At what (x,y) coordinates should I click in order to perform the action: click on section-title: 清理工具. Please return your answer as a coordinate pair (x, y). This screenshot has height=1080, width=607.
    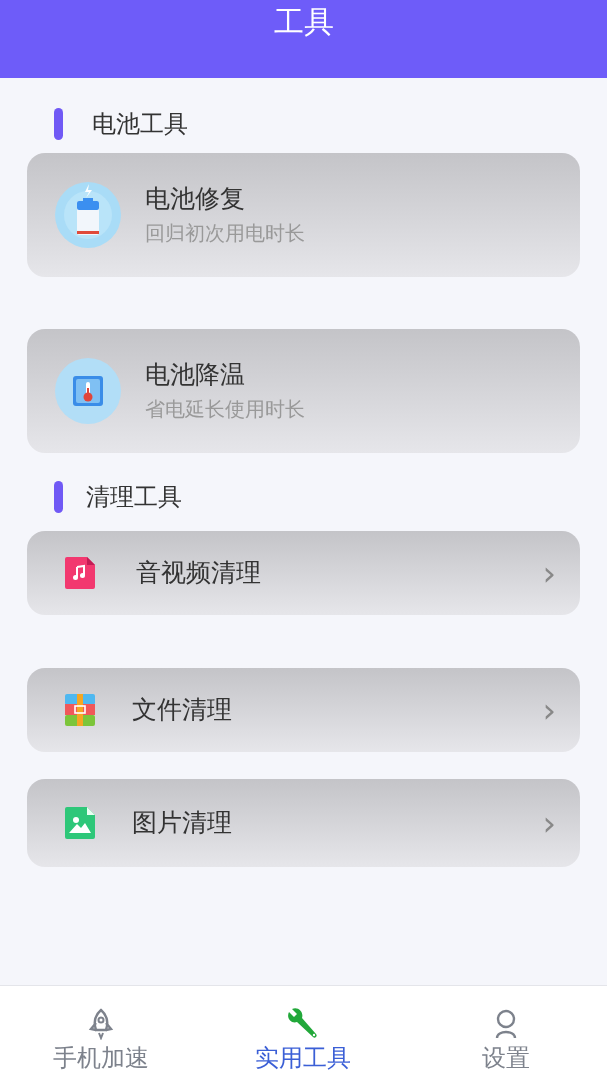
    Looking at the image, I should click on (134, 497).